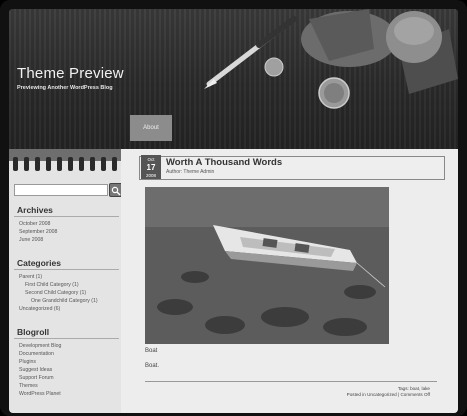 The width and height of the screenshot is (467, 416). Describe the element at coordinates (39, 309) in the screenshot. I see `category-link: Uncategorized (6)` at that location.